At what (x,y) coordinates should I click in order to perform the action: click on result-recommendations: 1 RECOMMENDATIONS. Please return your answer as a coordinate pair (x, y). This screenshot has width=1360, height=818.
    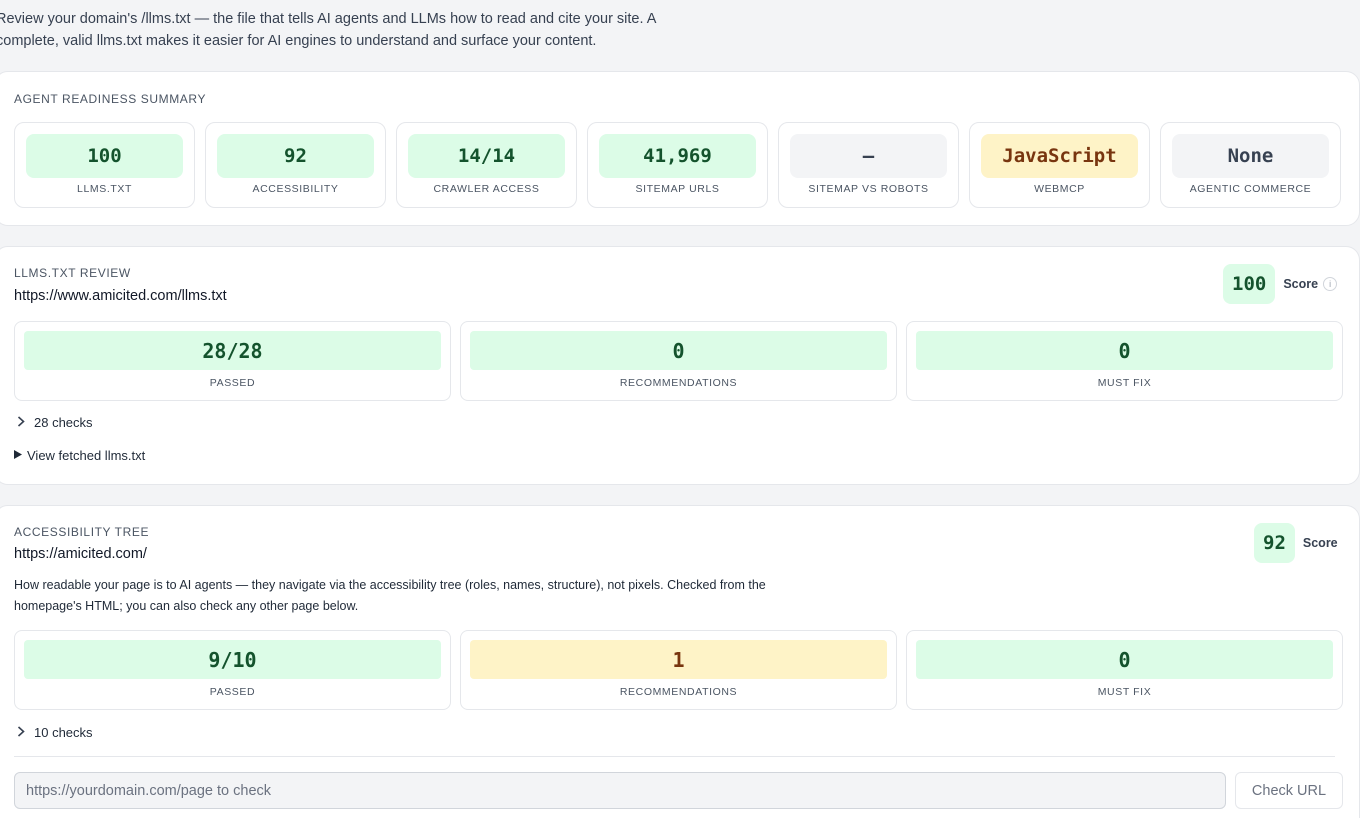
    Looking at the image, I should click on (678, 670).